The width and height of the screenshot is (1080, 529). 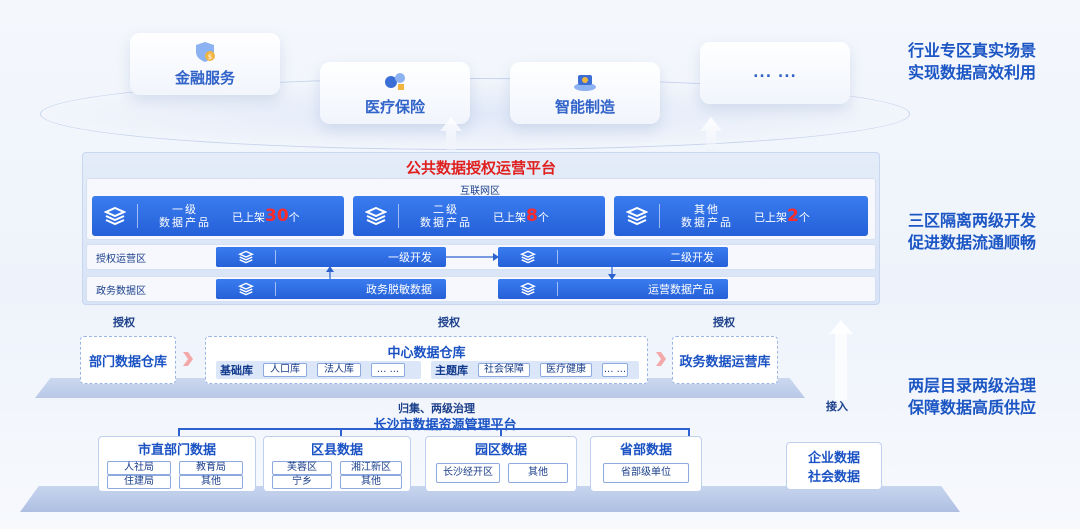 What do you see at coordinates (837, 406) in the screenshot?
I see `access-label: 接入` at bounding box center [837, 406].